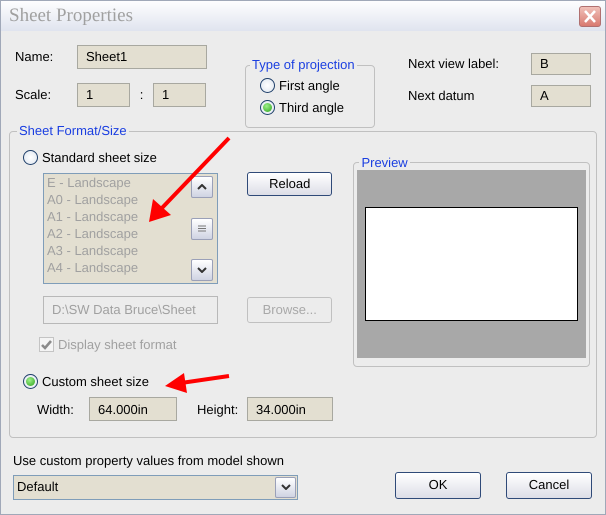 This screenshot has width=606, height=515. I want to click on checkbox-label: Display sheet format, so click(117, 345).